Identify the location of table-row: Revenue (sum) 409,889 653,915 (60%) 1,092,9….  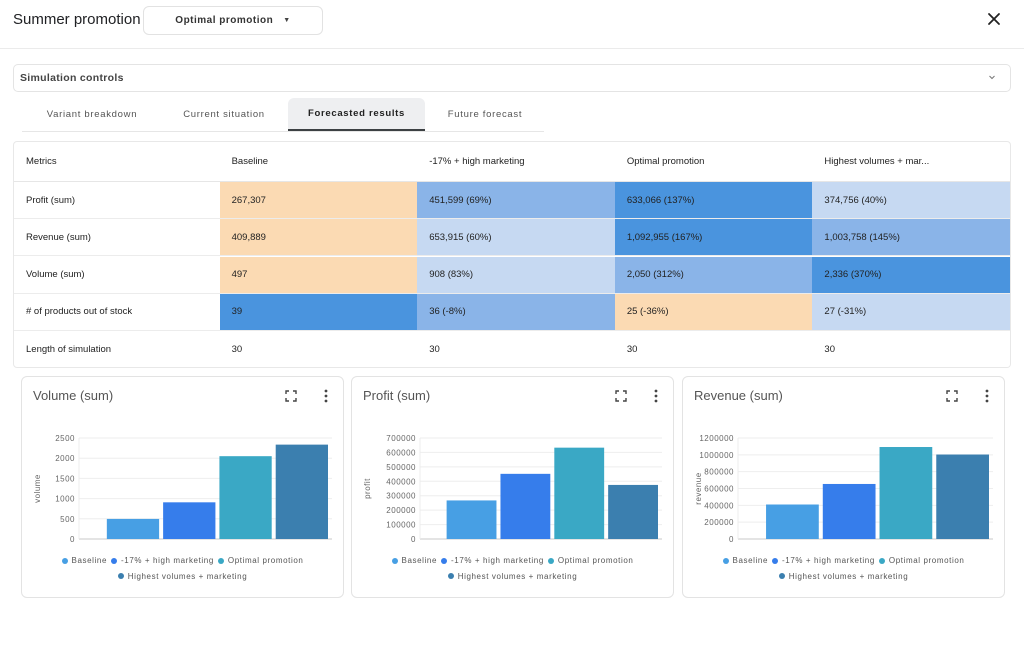
(512, 238).